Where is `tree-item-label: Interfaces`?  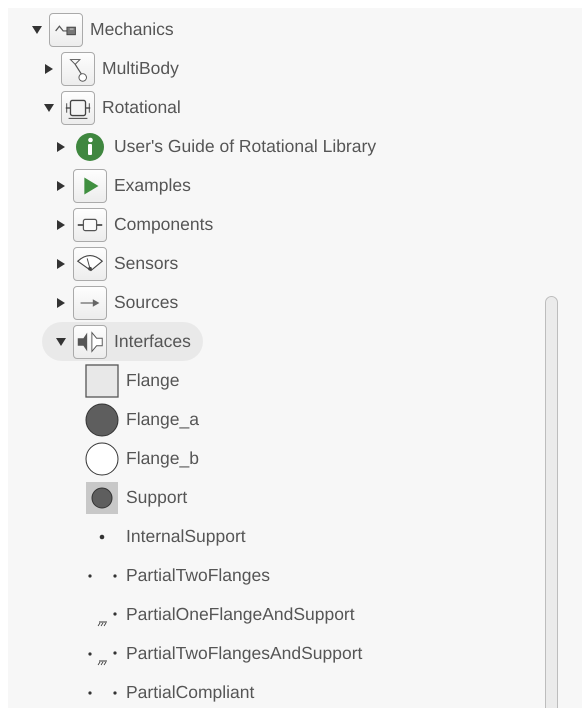
tree-item-label: Interfaces is located at coordinates (152, 341).